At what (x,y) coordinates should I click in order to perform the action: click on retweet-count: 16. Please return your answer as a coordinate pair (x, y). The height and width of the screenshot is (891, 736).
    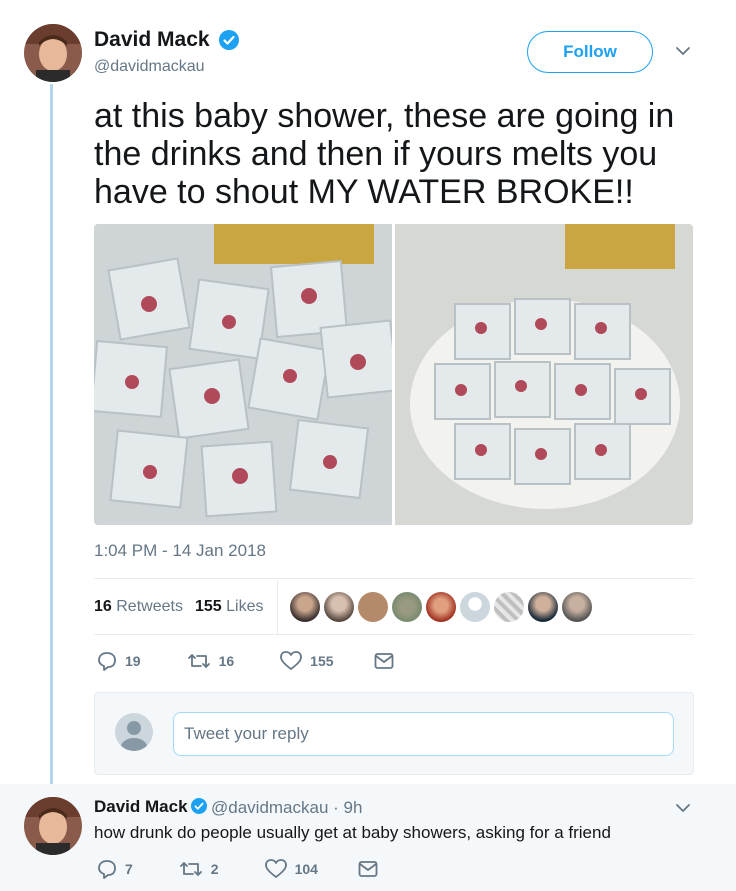
    Looking at the image, I should click on (226, 661).